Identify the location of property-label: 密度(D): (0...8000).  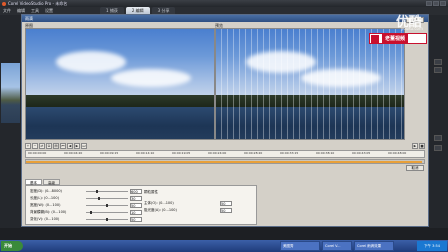
(46, 191).